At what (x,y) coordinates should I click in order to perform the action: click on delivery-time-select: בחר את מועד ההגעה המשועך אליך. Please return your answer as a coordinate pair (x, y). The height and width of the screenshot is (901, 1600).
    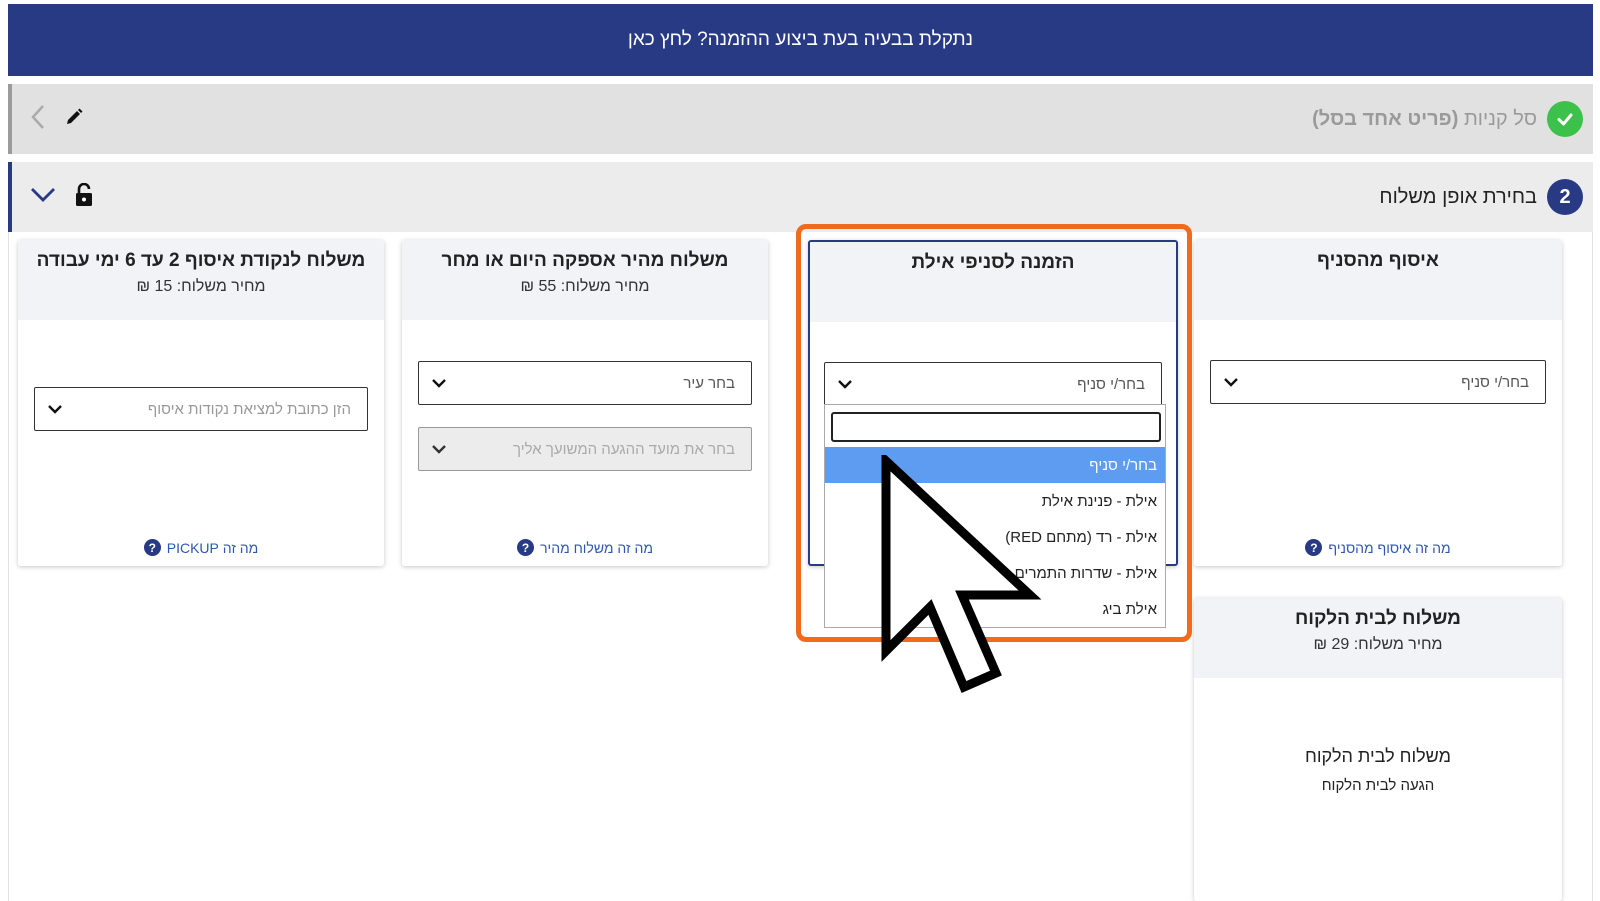
    Looking at the image, I should click on (585, 449).